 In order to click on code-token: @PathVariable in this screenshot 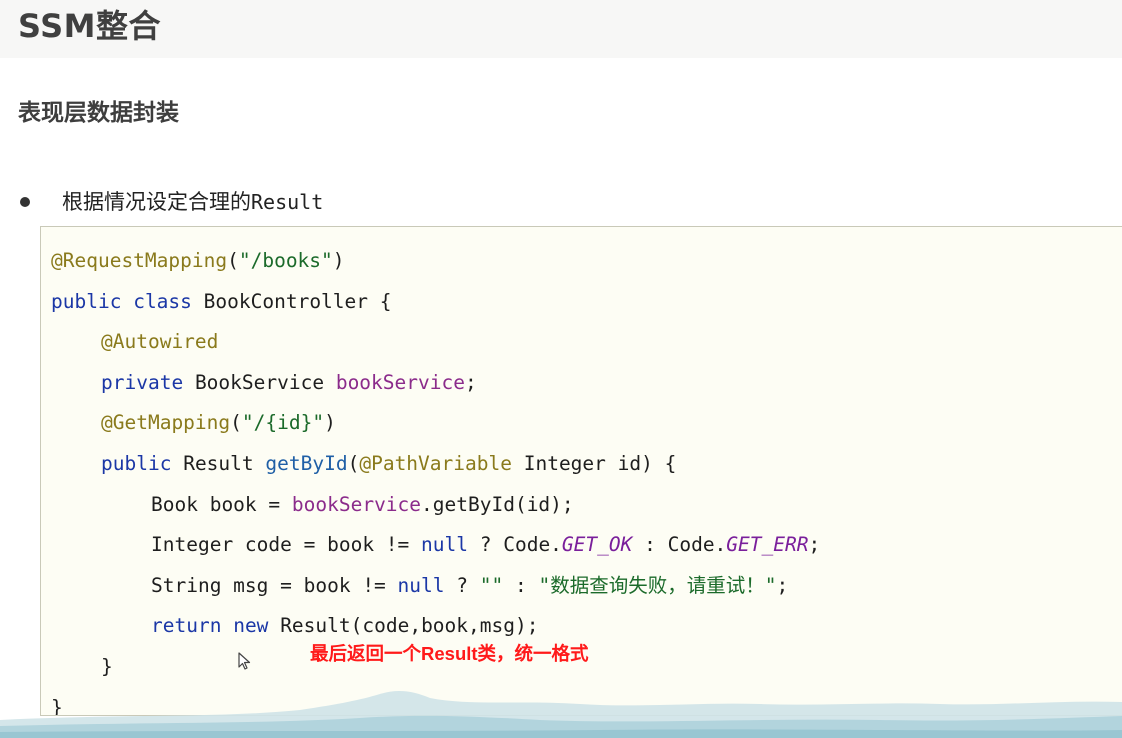, I will do `click(435, 463)`.